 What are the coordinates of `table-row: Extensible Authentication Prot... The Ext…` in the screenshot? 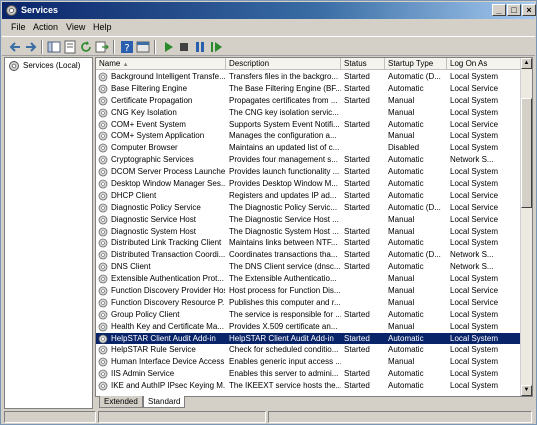 It's located at (308, 279).